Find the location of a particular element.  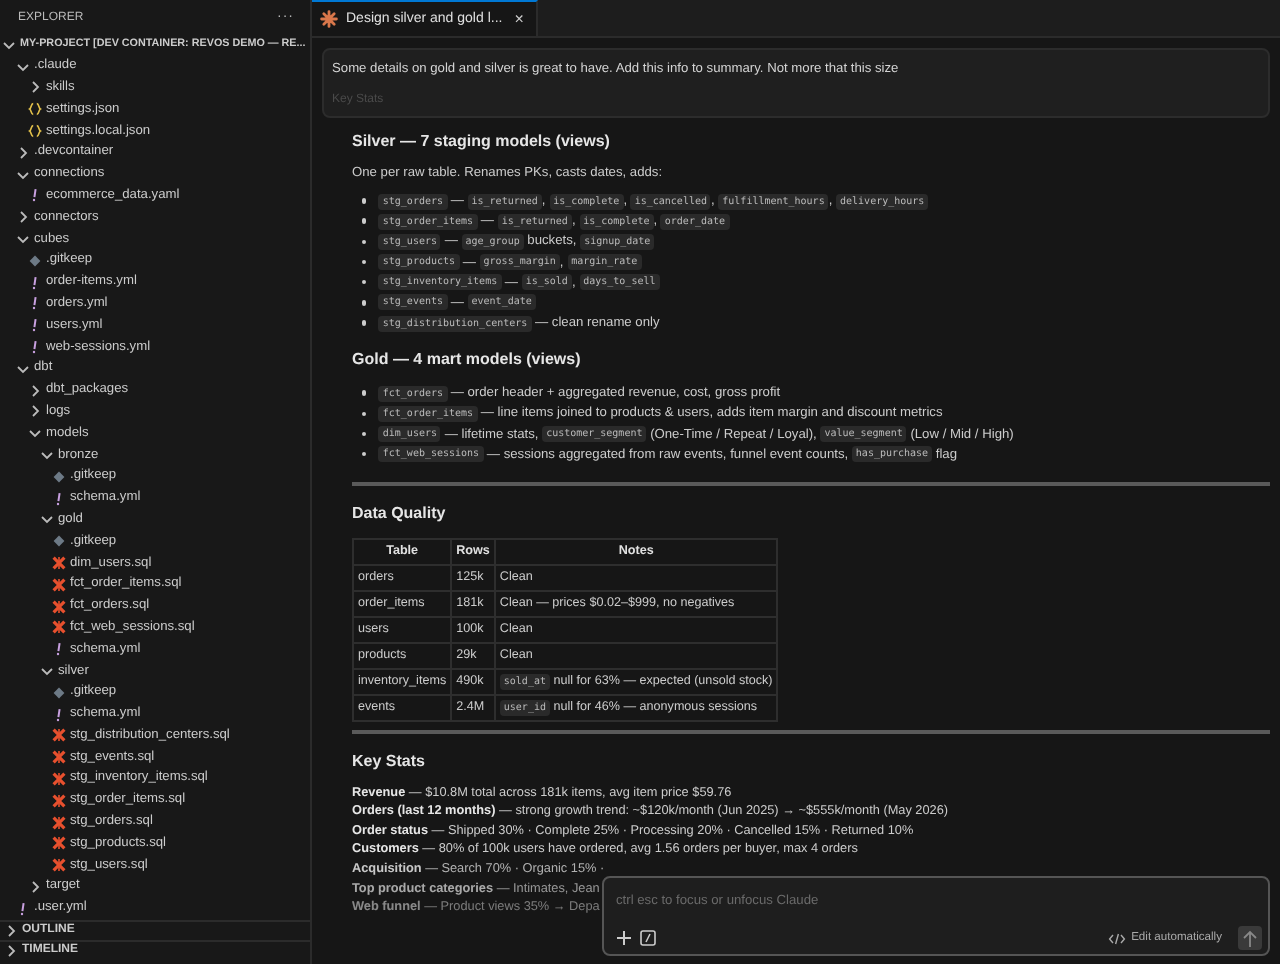

plus-icon is located at coordinates (624, 938).